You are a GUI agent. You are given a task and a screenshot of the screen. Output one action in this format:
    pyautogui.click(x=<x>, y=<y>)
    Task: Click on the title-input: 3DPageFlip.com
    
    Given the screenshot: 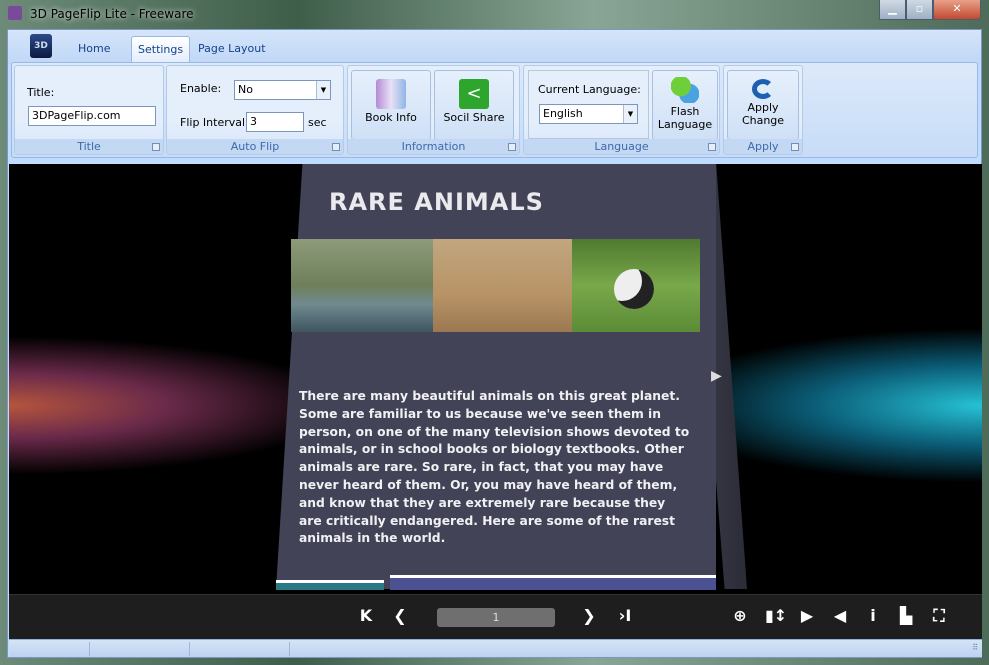 What is the action you would take?
    pyautogui.click(x=92, y=116)
    